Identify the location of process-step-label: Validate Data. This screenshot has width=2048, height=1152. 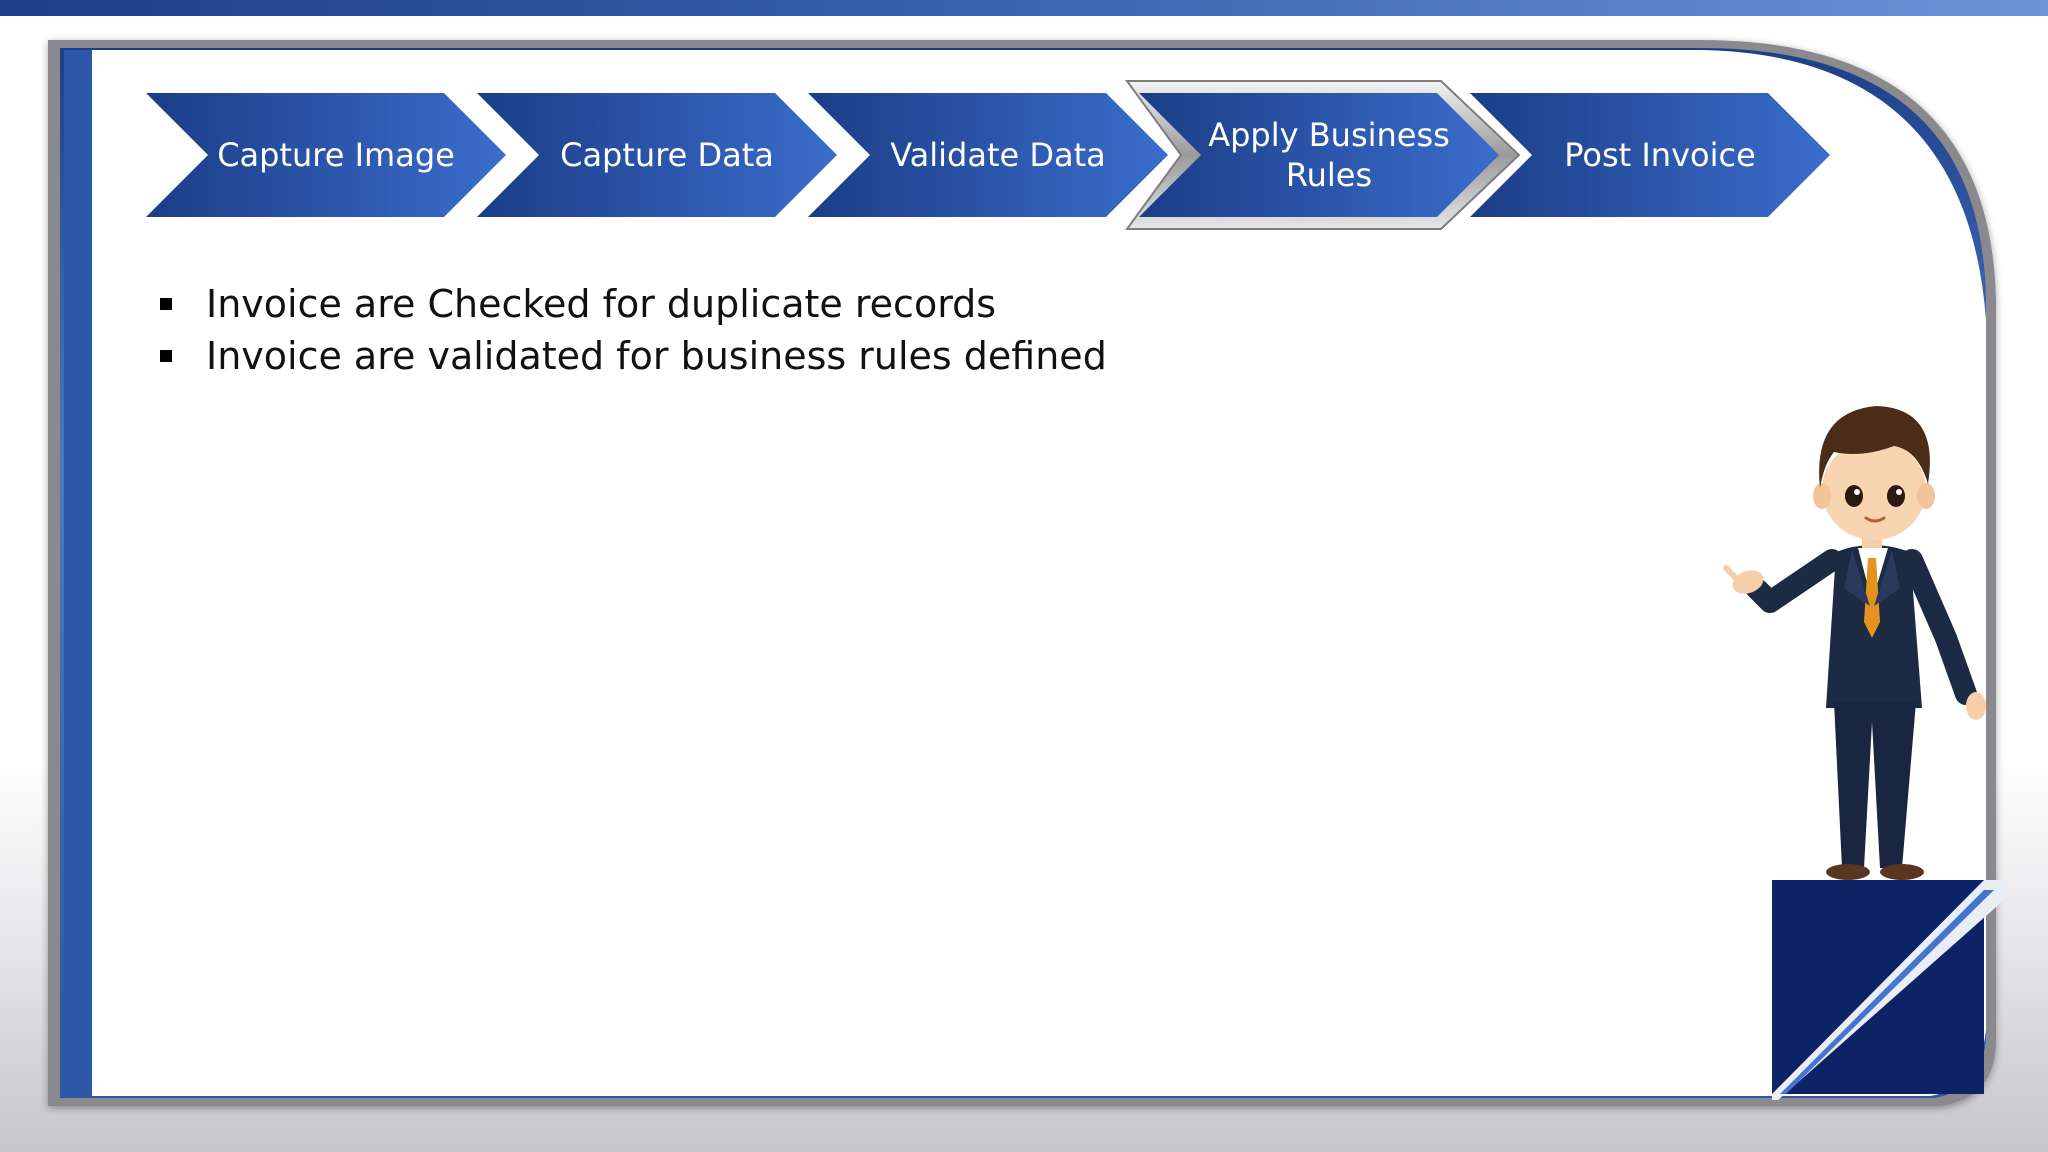
(998, 155).